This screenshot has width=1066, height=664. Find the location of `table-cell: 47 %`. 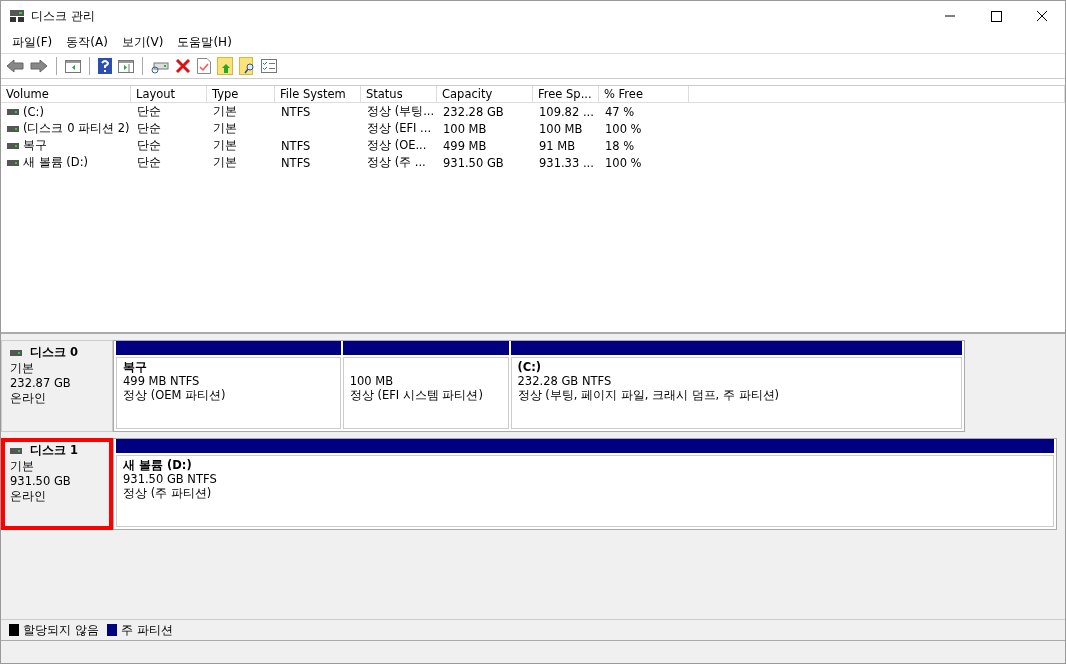

table-cell: 47 % is located at coordinates (620, 111).